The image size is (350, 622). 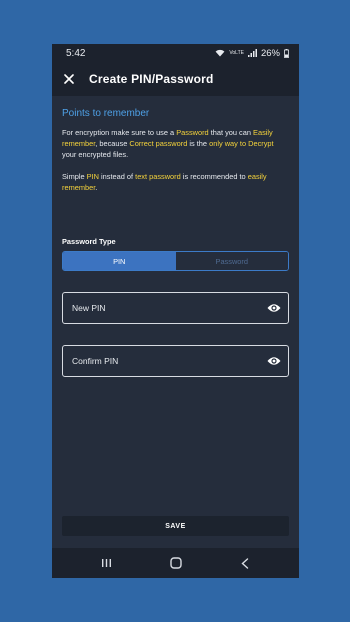 What do you see at coordinates (175, 526) in the screenshot?
I see `save-button: SAVE` at bounding box center [175, 526].